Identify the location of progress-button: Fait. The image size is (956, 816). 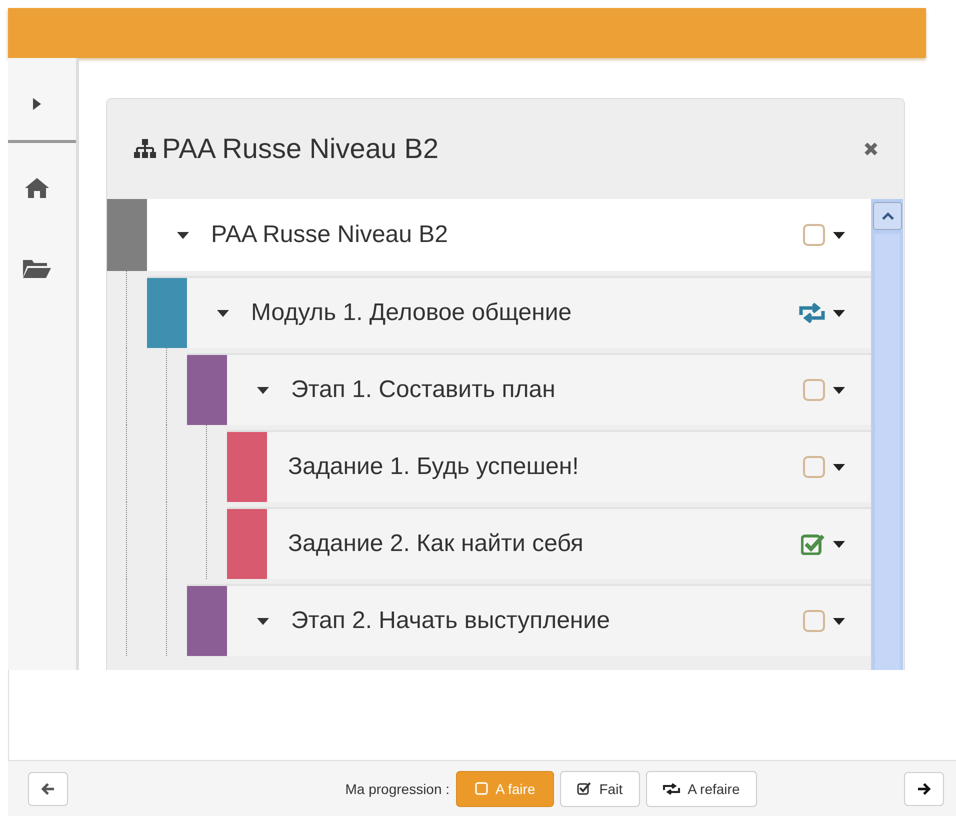
(600, 788).